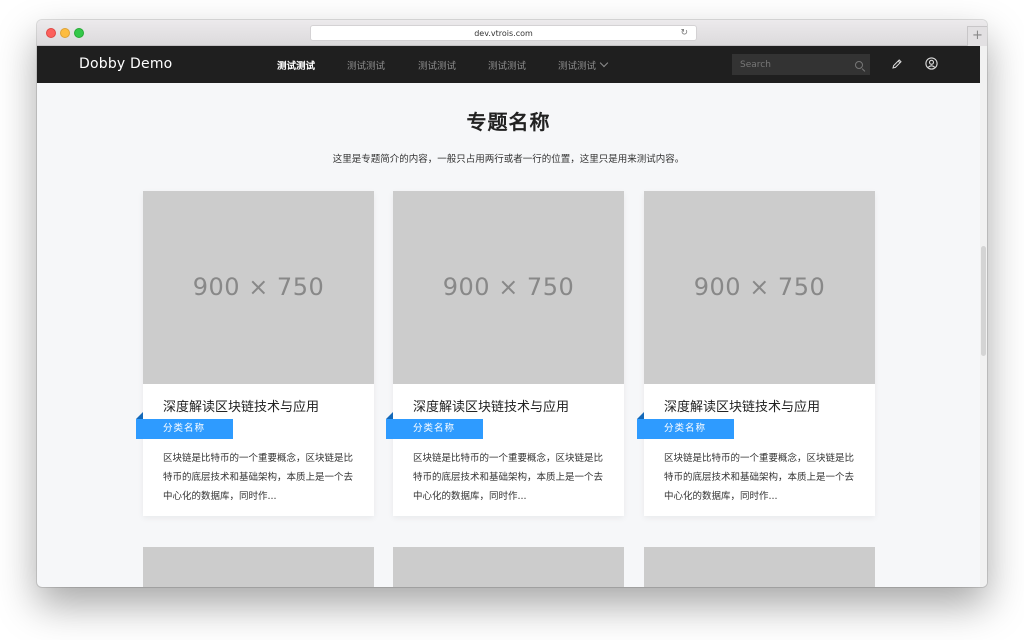  Describe the element at coordinates (977, 36) in the screenshot. I see `new-tab-button: +` at that location.